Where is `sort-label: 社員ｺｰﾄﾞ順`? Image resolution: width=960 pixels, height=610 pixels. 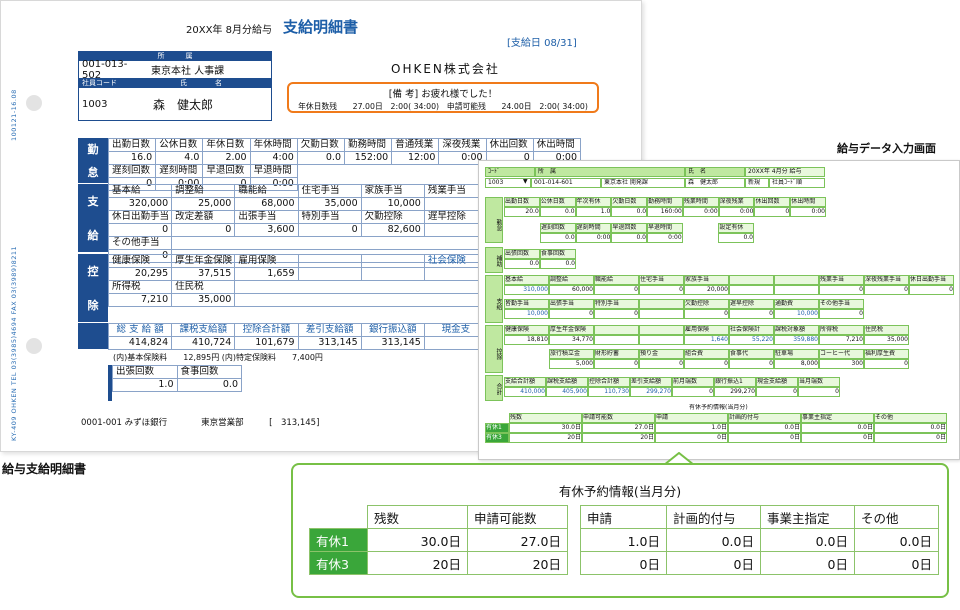 sort-label: 社員ｺｰﾄﾞ順 is located at coordinates (797, 183).